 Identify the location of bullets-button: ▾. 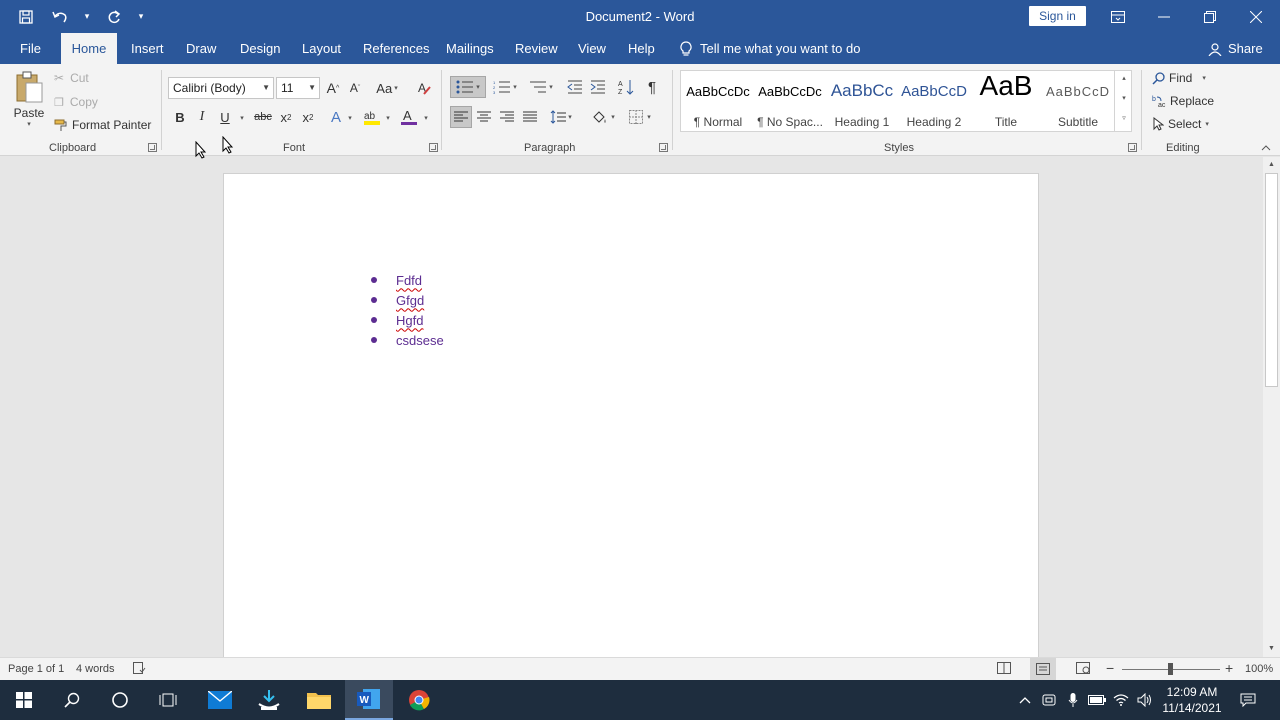
(468, 87).